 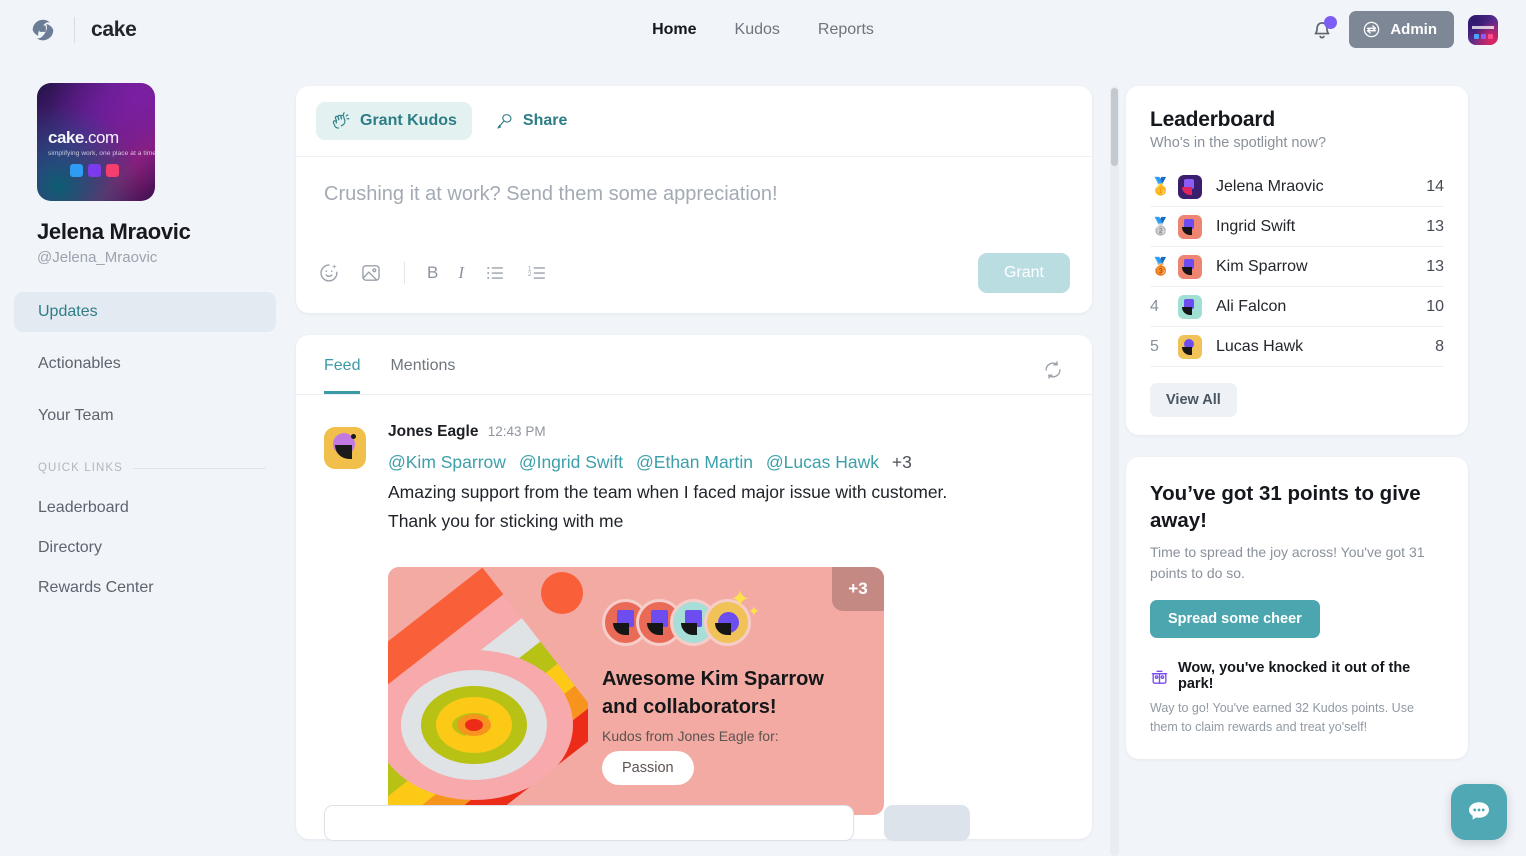 I want to click on leaderboard-row: 🥉 Kim Sparrow 13, so click(x=1297, y=267).